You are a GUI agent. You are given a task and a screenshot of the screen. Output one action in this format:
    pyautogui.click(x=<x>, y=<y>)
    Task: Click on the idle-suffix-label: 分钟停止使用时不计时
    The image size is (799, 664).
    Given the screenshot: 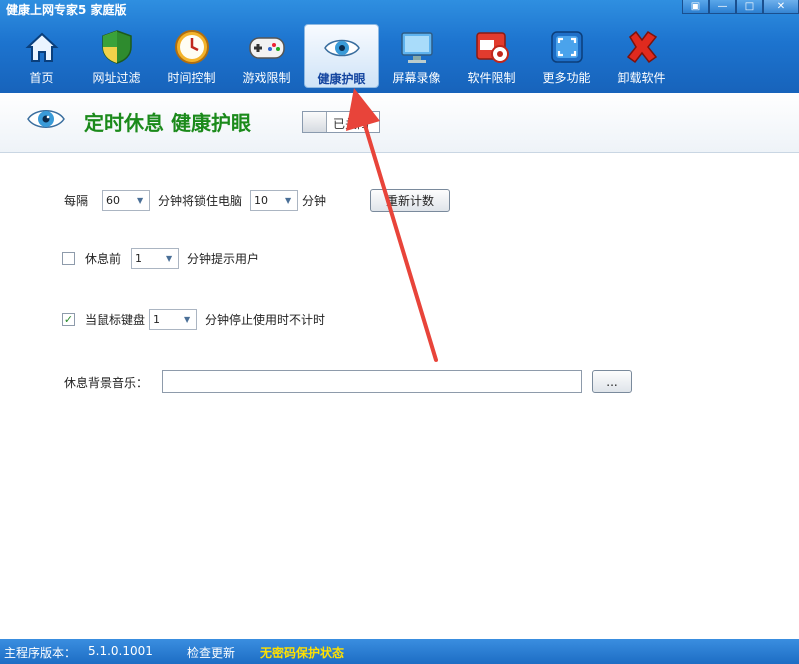 What is the action you would take?
    pyautogui.click(x=265, y=320)
    